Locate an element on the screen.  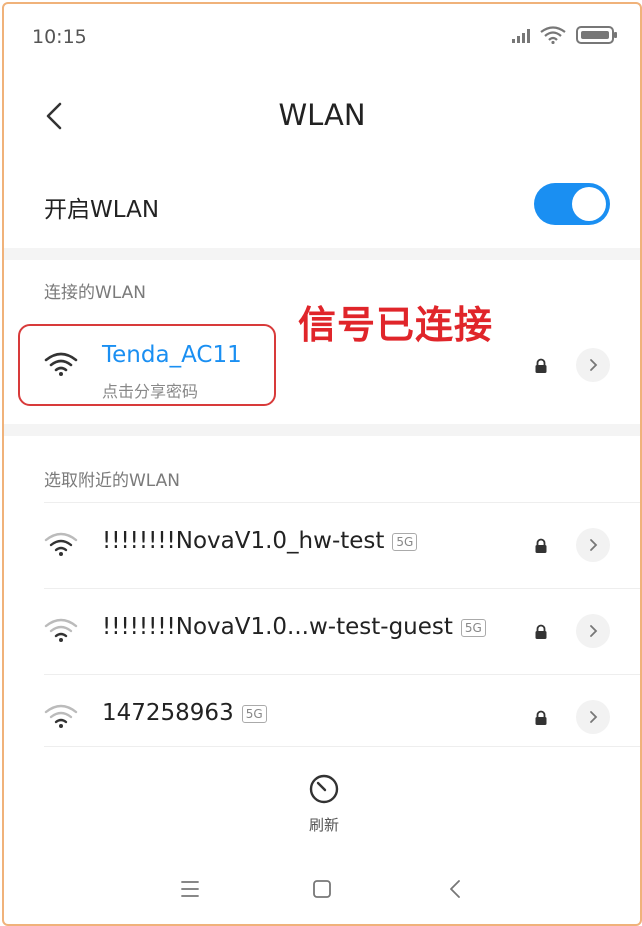
wlan-toggle-switch is located at coordinates (572, 204).